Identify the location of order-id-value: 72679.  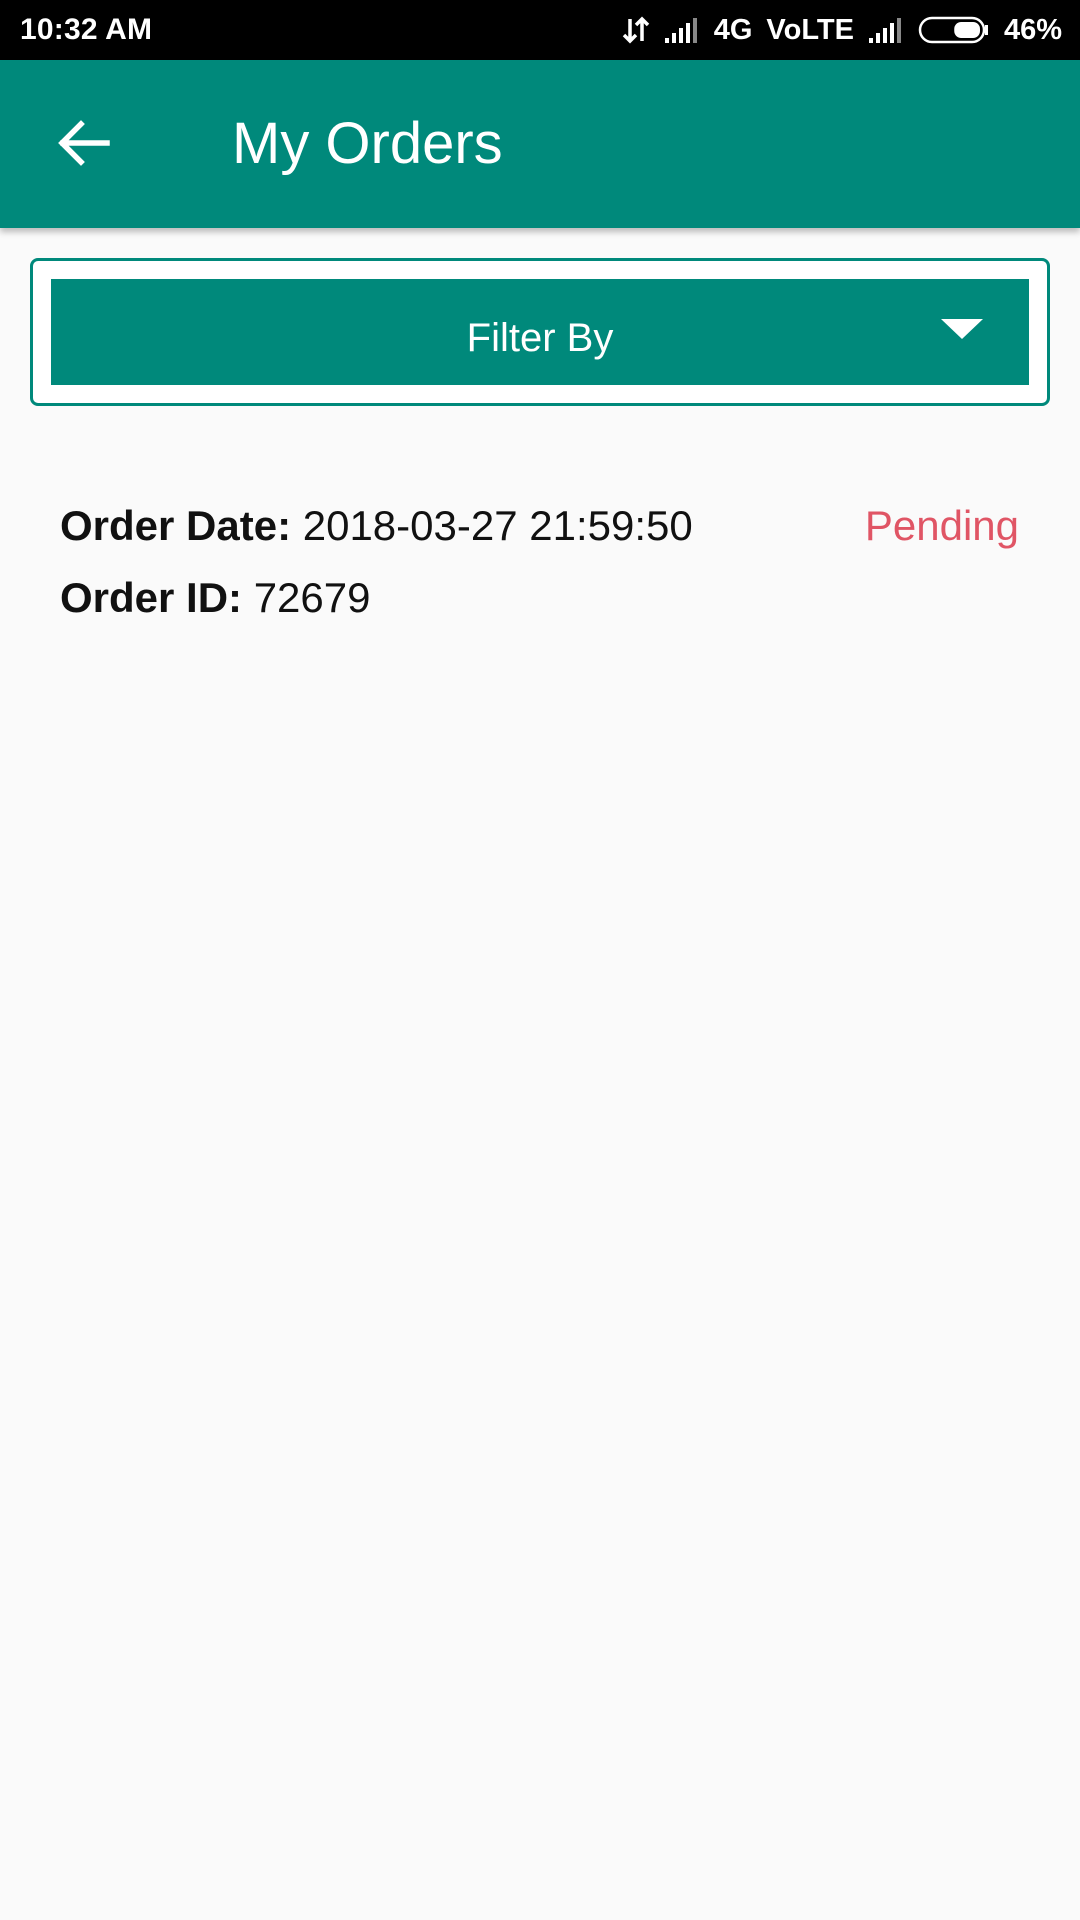
(312, 597).